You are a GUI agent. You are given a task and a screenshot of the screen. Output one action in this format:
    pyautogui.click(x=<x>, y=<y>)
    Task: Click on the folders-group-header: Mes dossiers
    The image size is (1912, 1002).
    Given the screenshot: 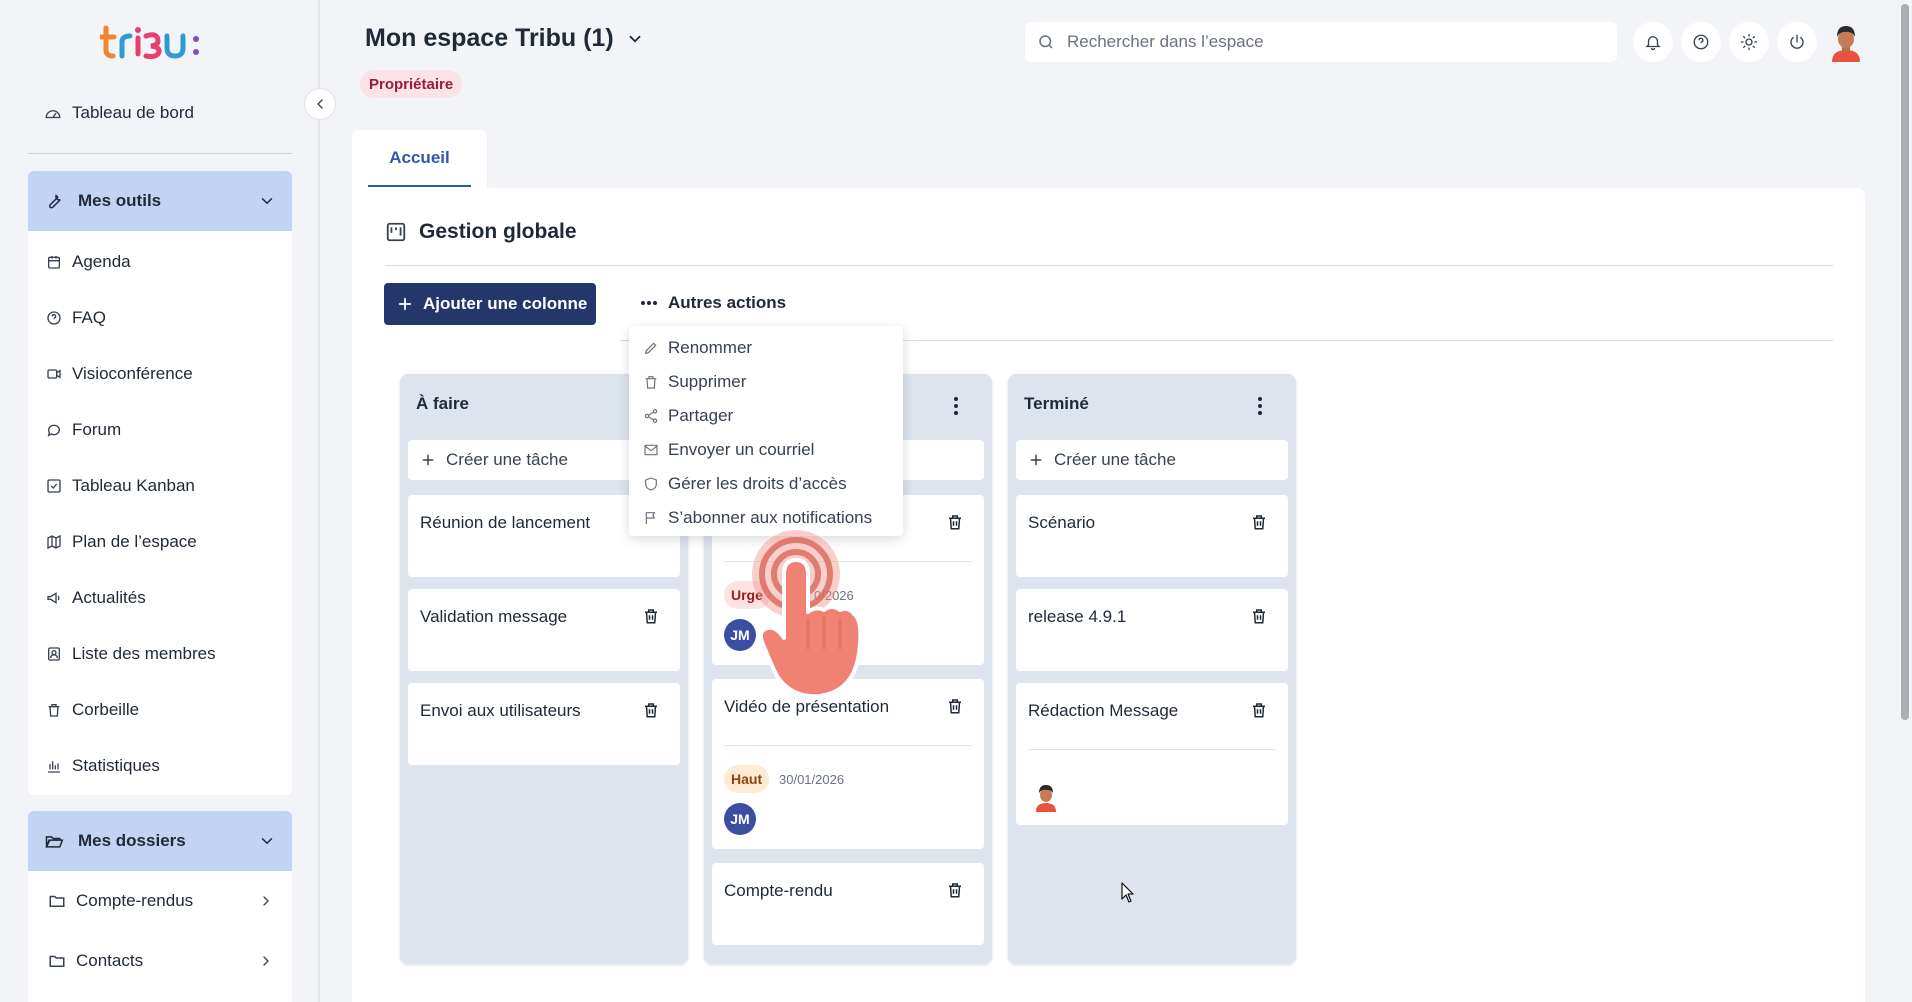 What is the action you would take?
    pyautogui.click(x=160, y=841)
    